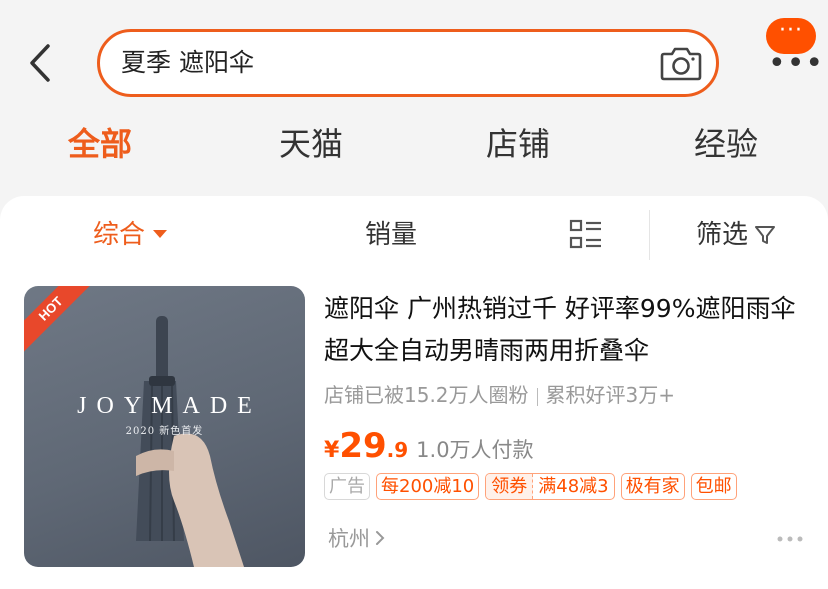  Describe the element at coordinates (119, 235) in the screenshot. I see `sort-comprehensive-label: 综合` at that location.